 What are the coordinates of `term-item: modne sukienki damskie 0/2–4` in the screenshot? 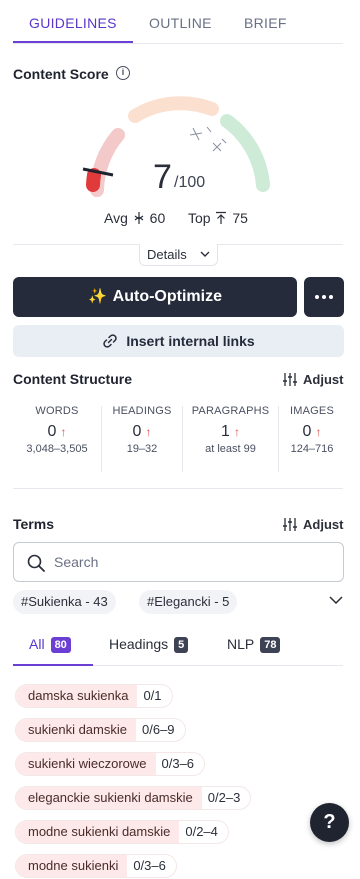 It's located at (122, 832).